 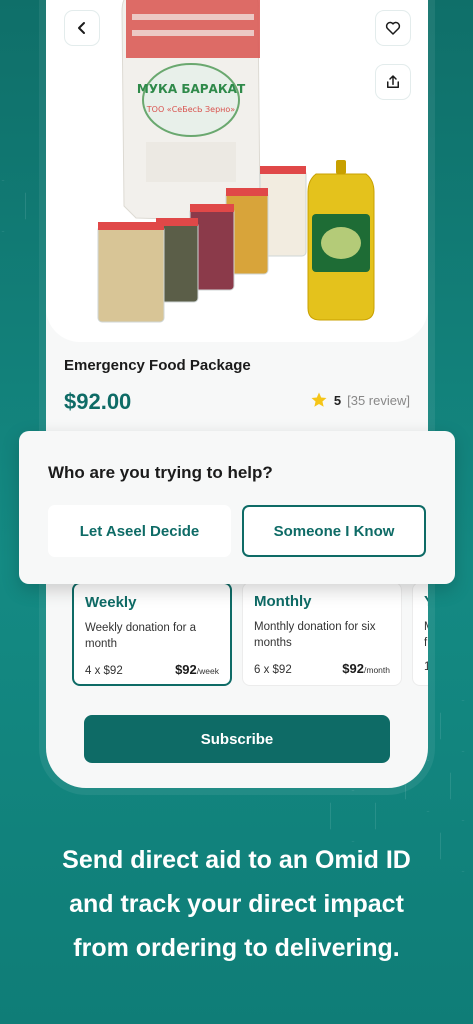 What do you see at coordinates (283, 601) in the screenshot?
I see `plan-title: Monthly` at bounding box center [283, 601].